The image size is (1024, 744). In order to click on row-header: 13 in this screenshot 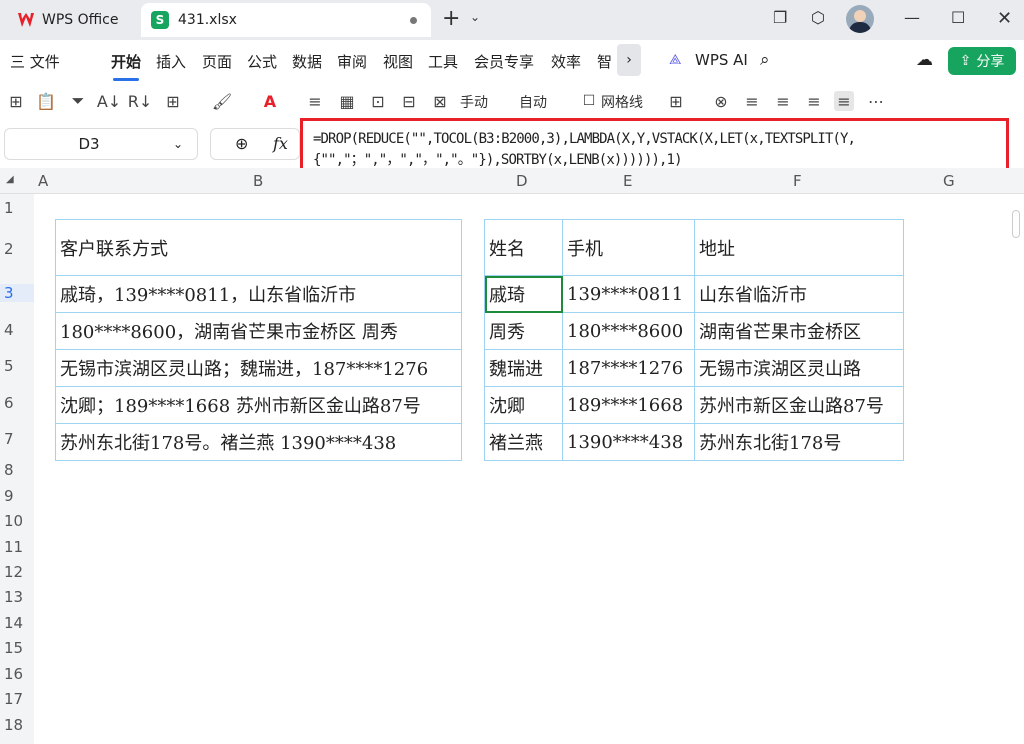, I will do `click(17, 597)`.